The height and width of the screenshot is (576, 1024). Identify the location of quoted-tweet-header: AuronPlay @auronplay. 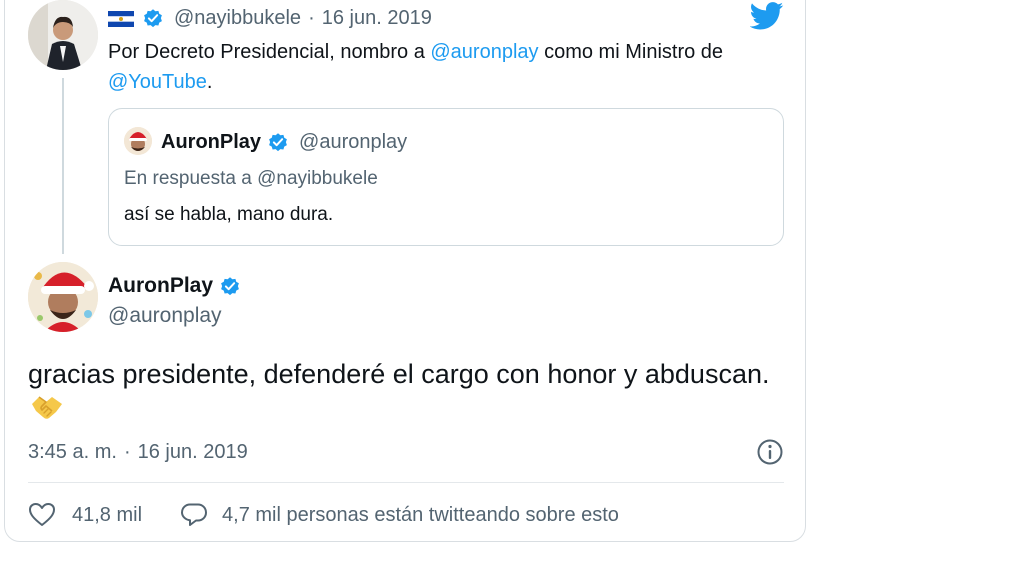
(284, 142).